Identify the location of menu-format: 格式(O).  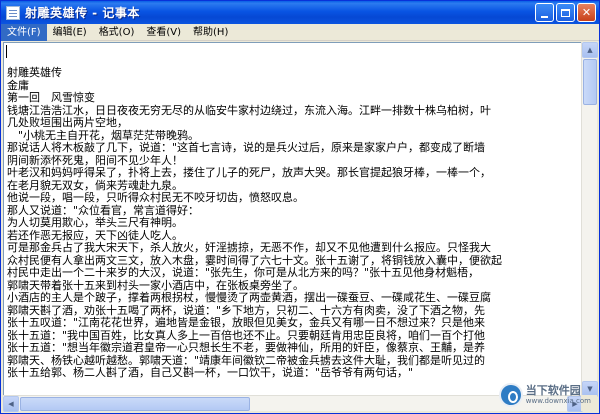
(117, 32).